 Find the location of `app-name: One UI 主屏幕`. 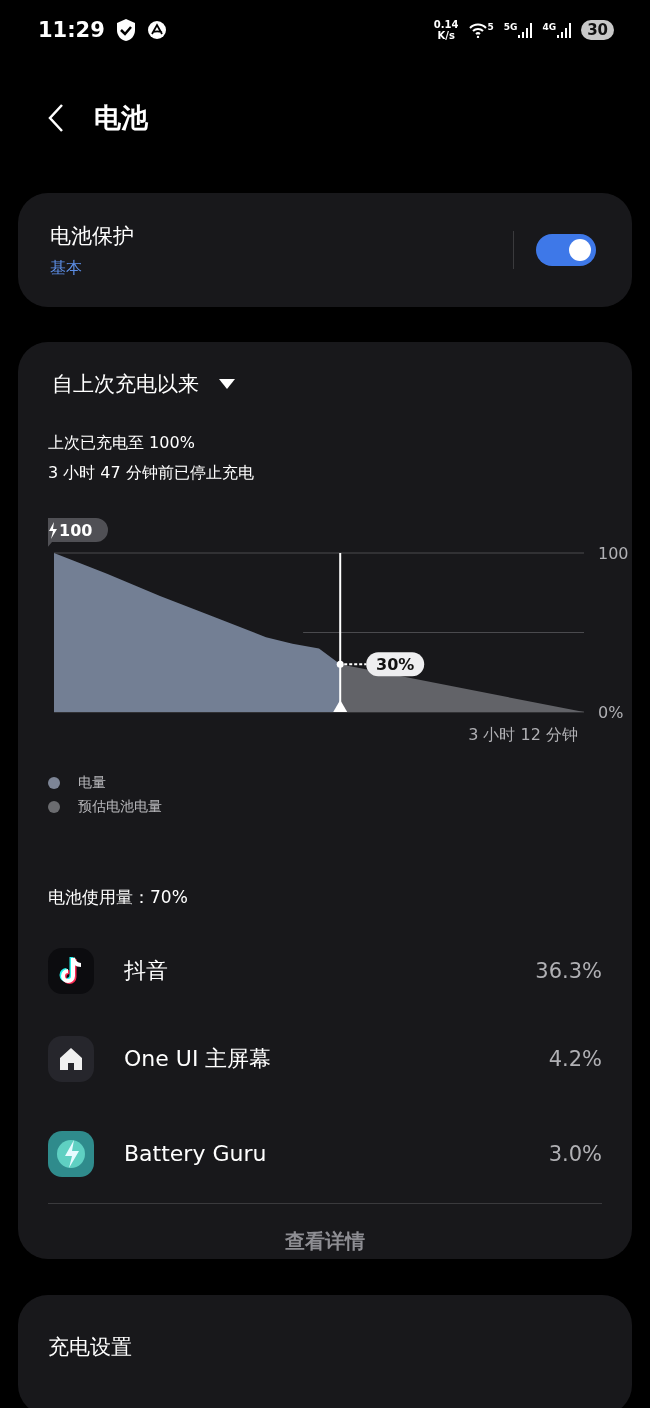

app-name: One UI 主屏幕 is located at coordinates (336, 1058).